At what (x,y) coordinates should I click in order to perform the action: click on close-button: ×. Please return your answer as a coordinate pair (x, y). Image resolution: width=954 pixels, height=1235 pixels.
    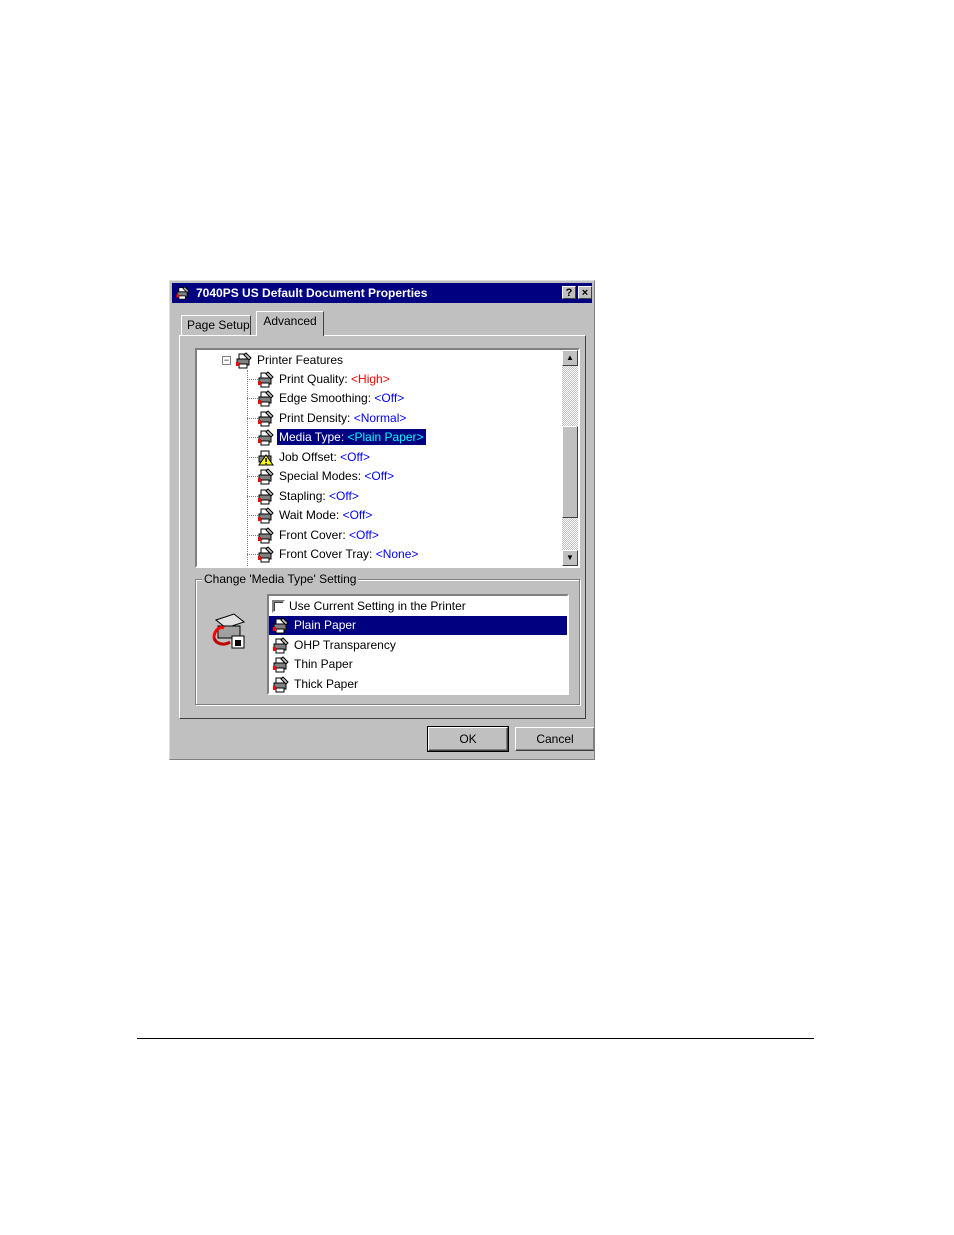
    Looking at the image, I should click on (585, 292).